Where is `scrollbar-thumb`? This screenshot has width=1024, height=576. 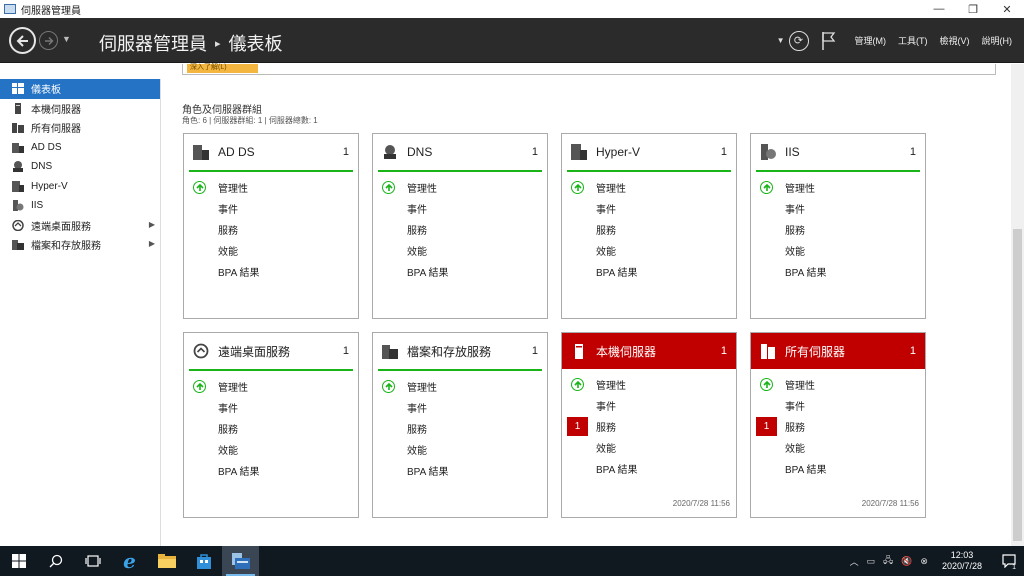
scrollbar-thumb is located at coordinates (1017, 385).